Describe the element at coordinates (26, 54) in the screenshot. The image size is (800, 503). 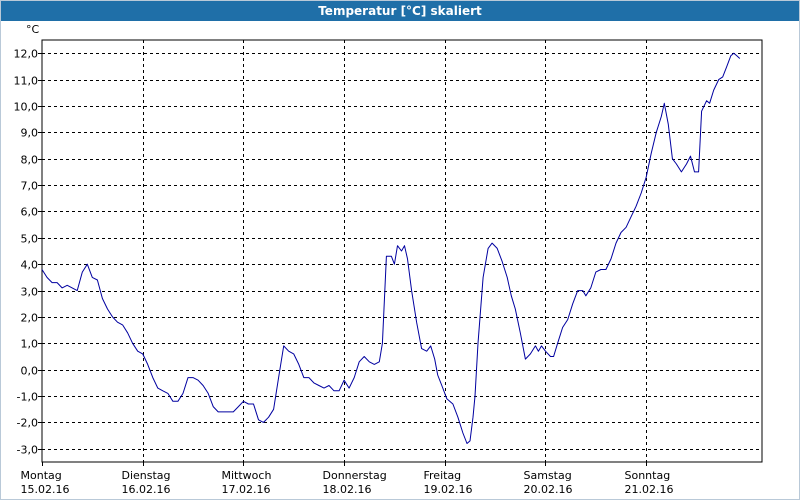
I see `y-tick-label: 12,0` at that location.